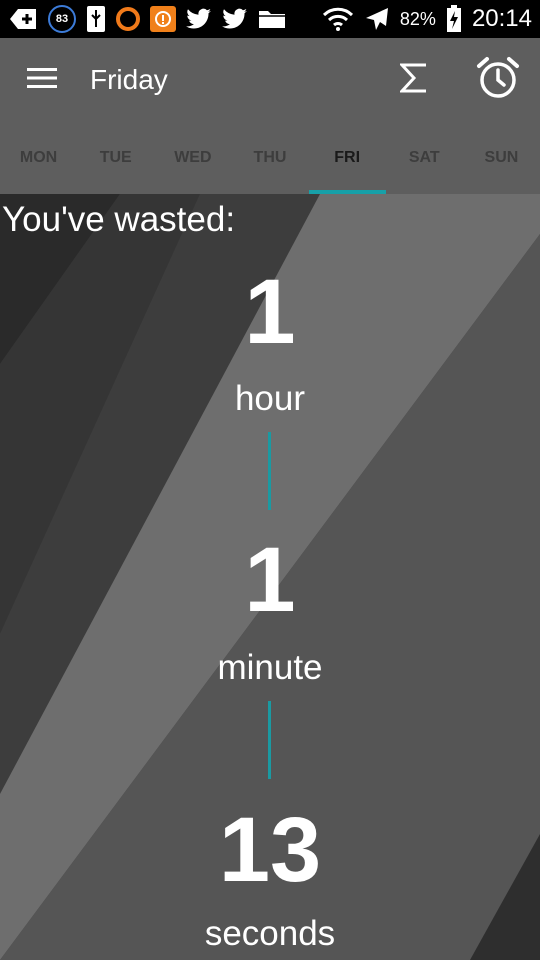 The image size is (540, 960). I want to click on add-notification-icon, so click(23, 19).